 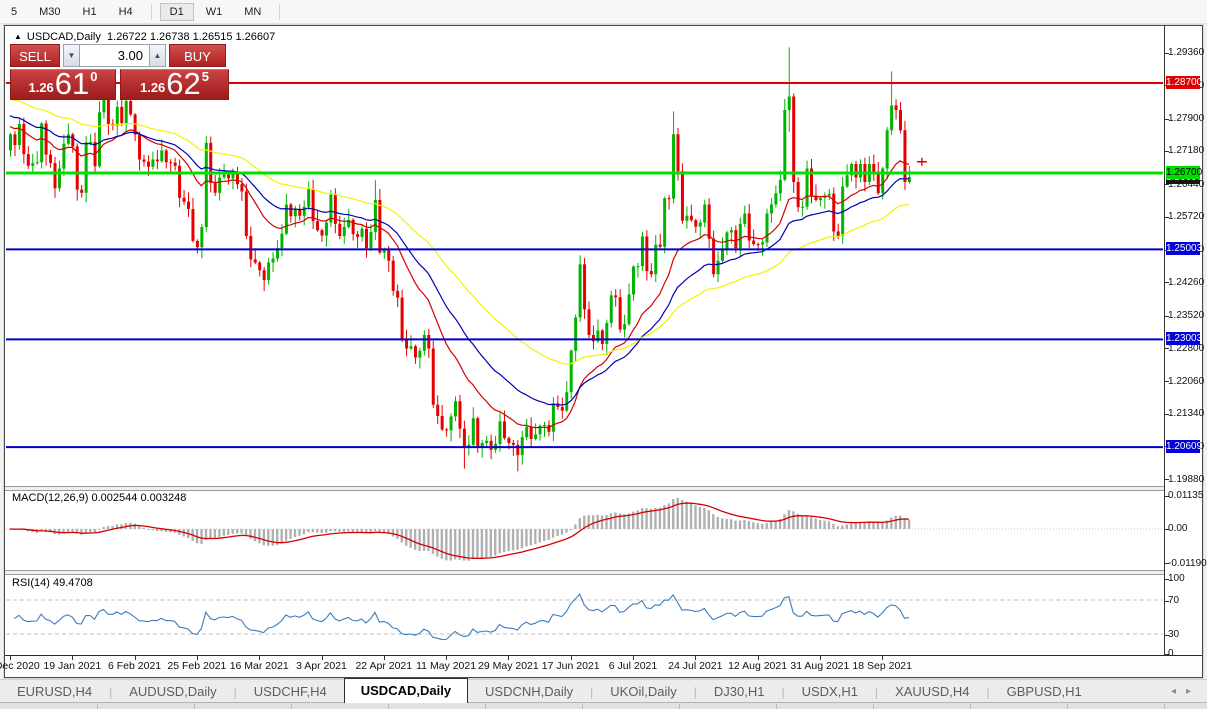 I want to click on tab-eurusd: EURUSD,H4, so click(x=54, y=692).